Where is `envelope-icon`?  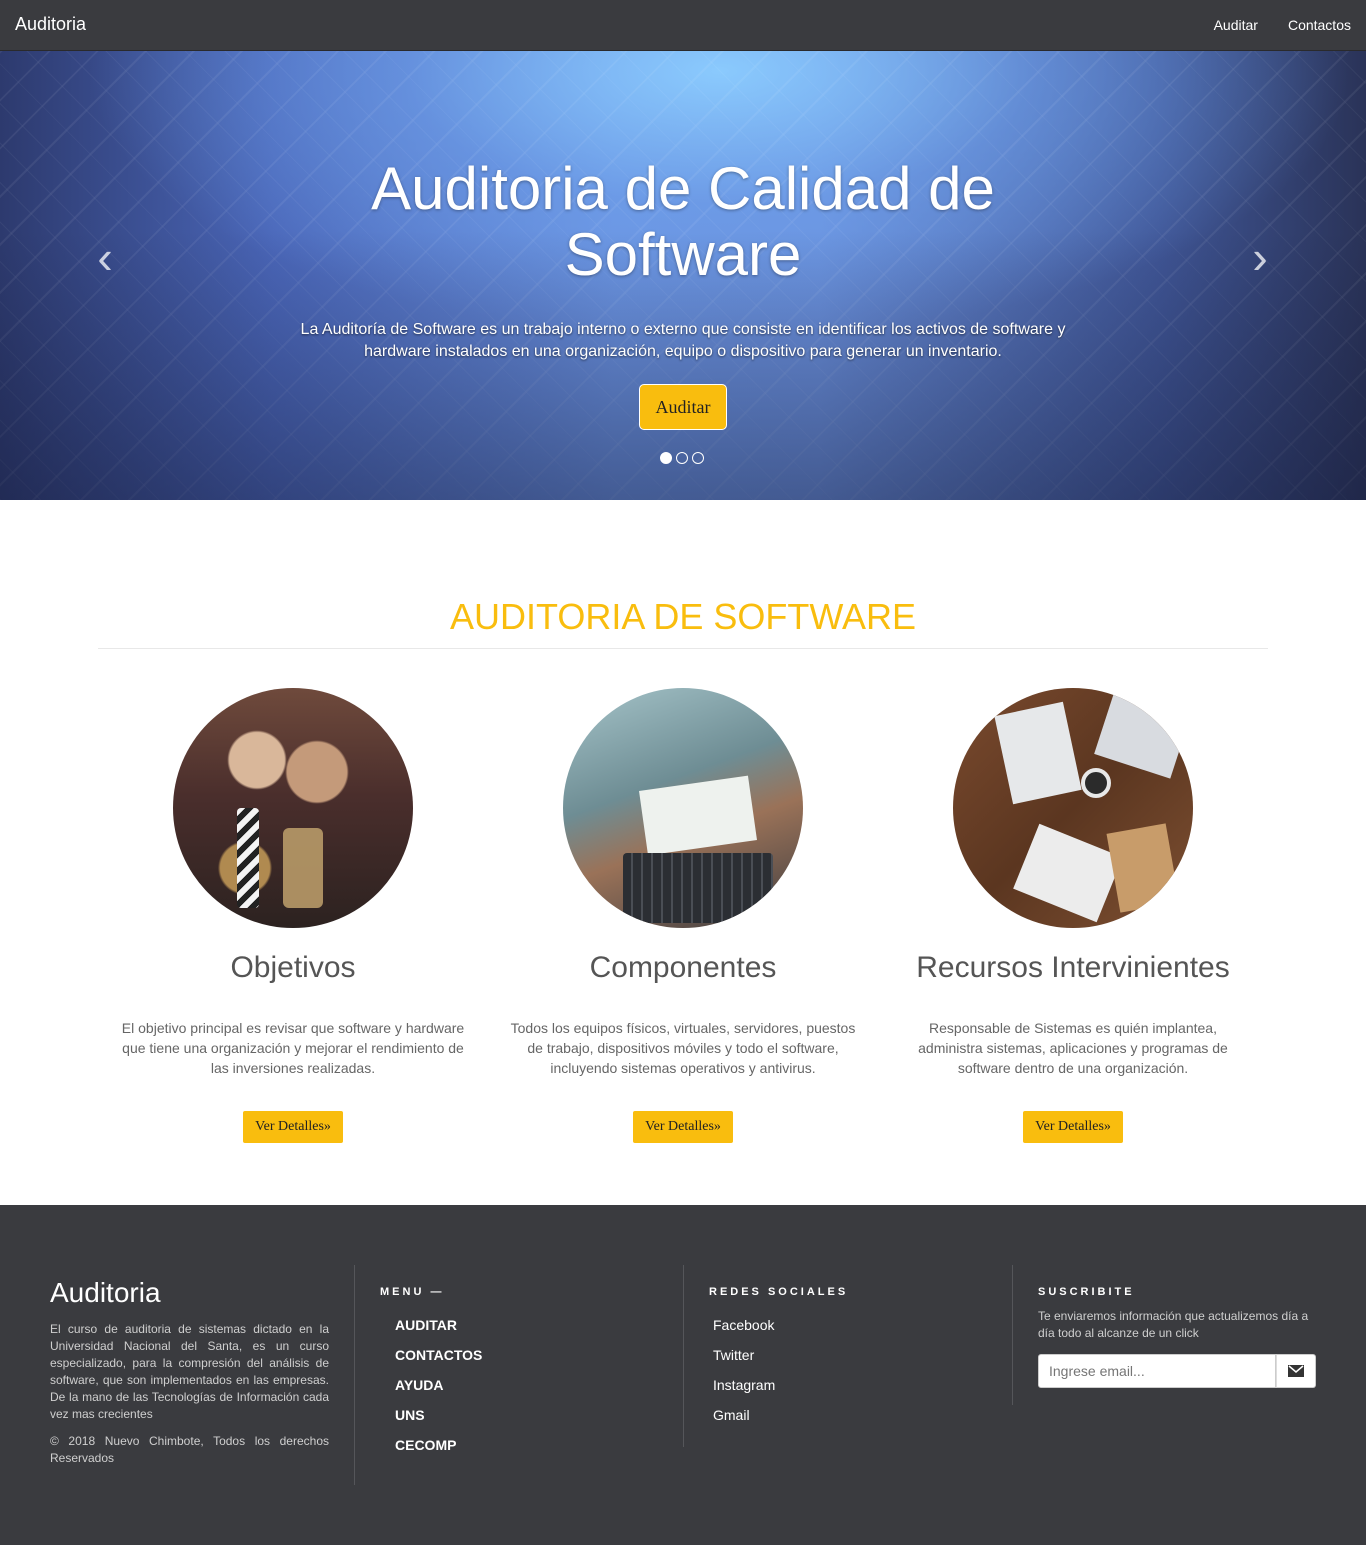
envelope-icon is located at coordinates (1296, 1371).